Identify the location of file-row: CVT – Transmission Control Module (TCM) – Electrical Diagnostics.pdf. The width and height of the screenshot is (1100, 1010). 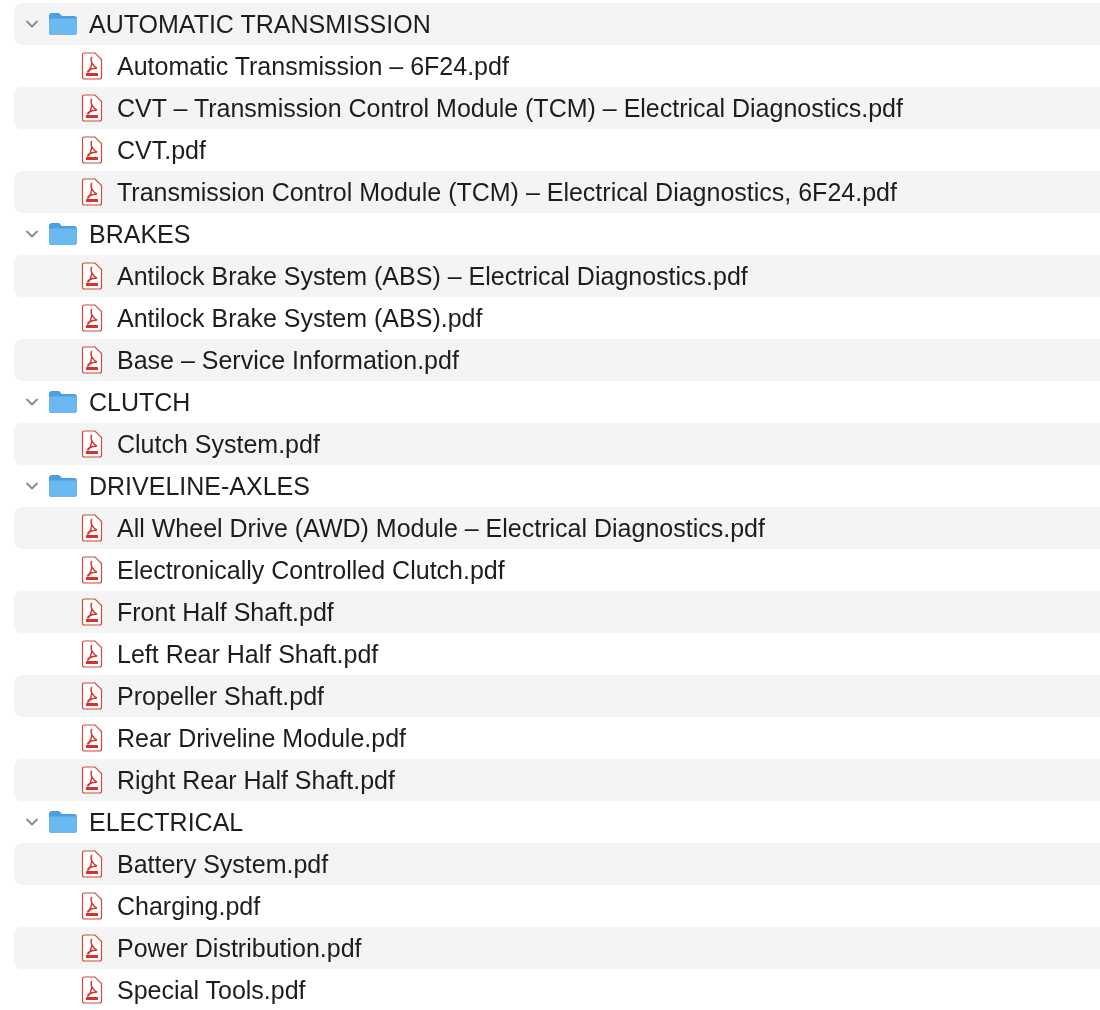
(557, 108).